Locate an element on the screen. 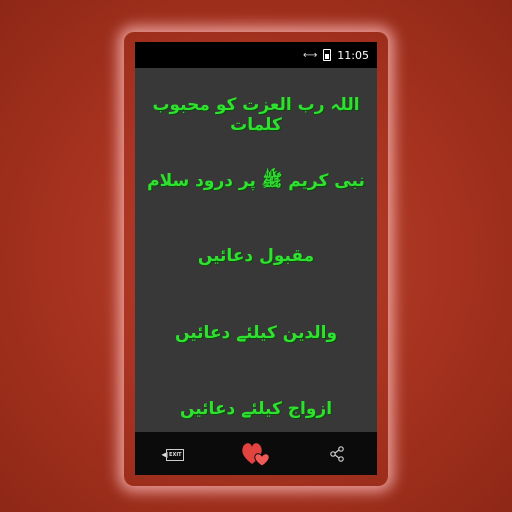 The width and height of the screenshot is (512, 512). share-button is located at coordinates (337, 454).